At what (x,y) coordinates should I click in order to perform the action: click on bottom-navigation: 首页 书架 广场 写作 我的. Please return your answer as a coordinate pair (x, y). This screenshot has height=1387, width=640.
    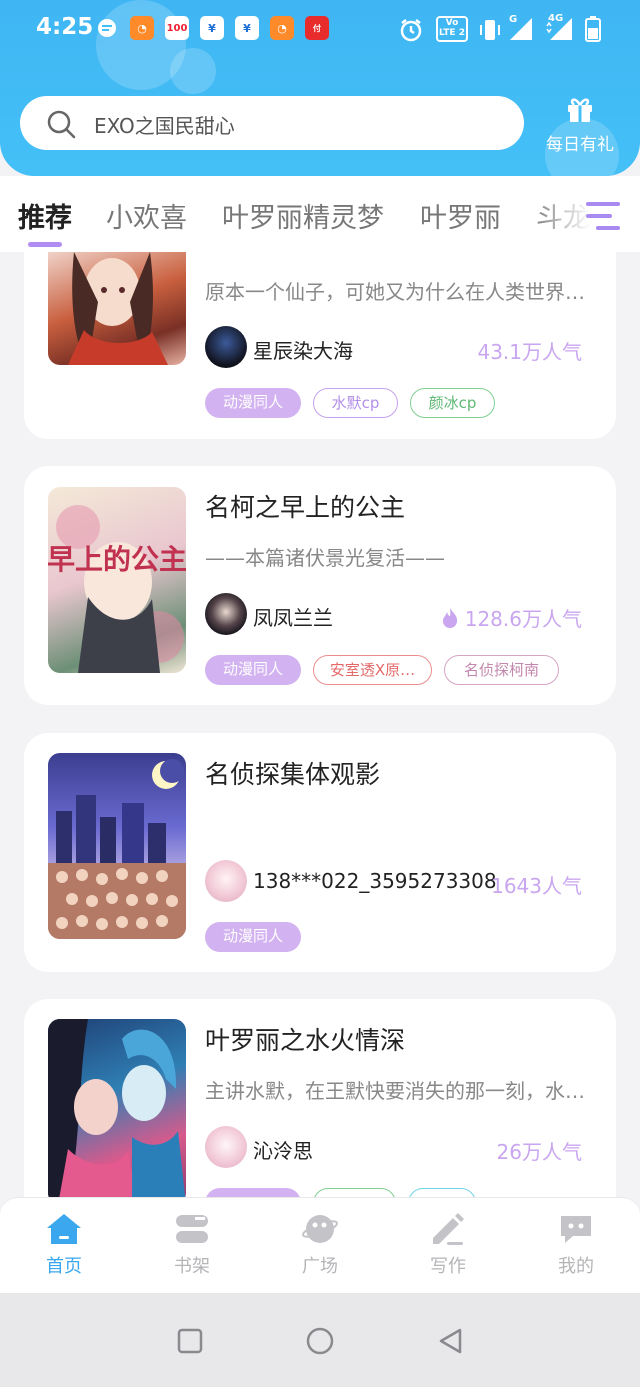
    Looking at the image, I should click on (320, 1245).